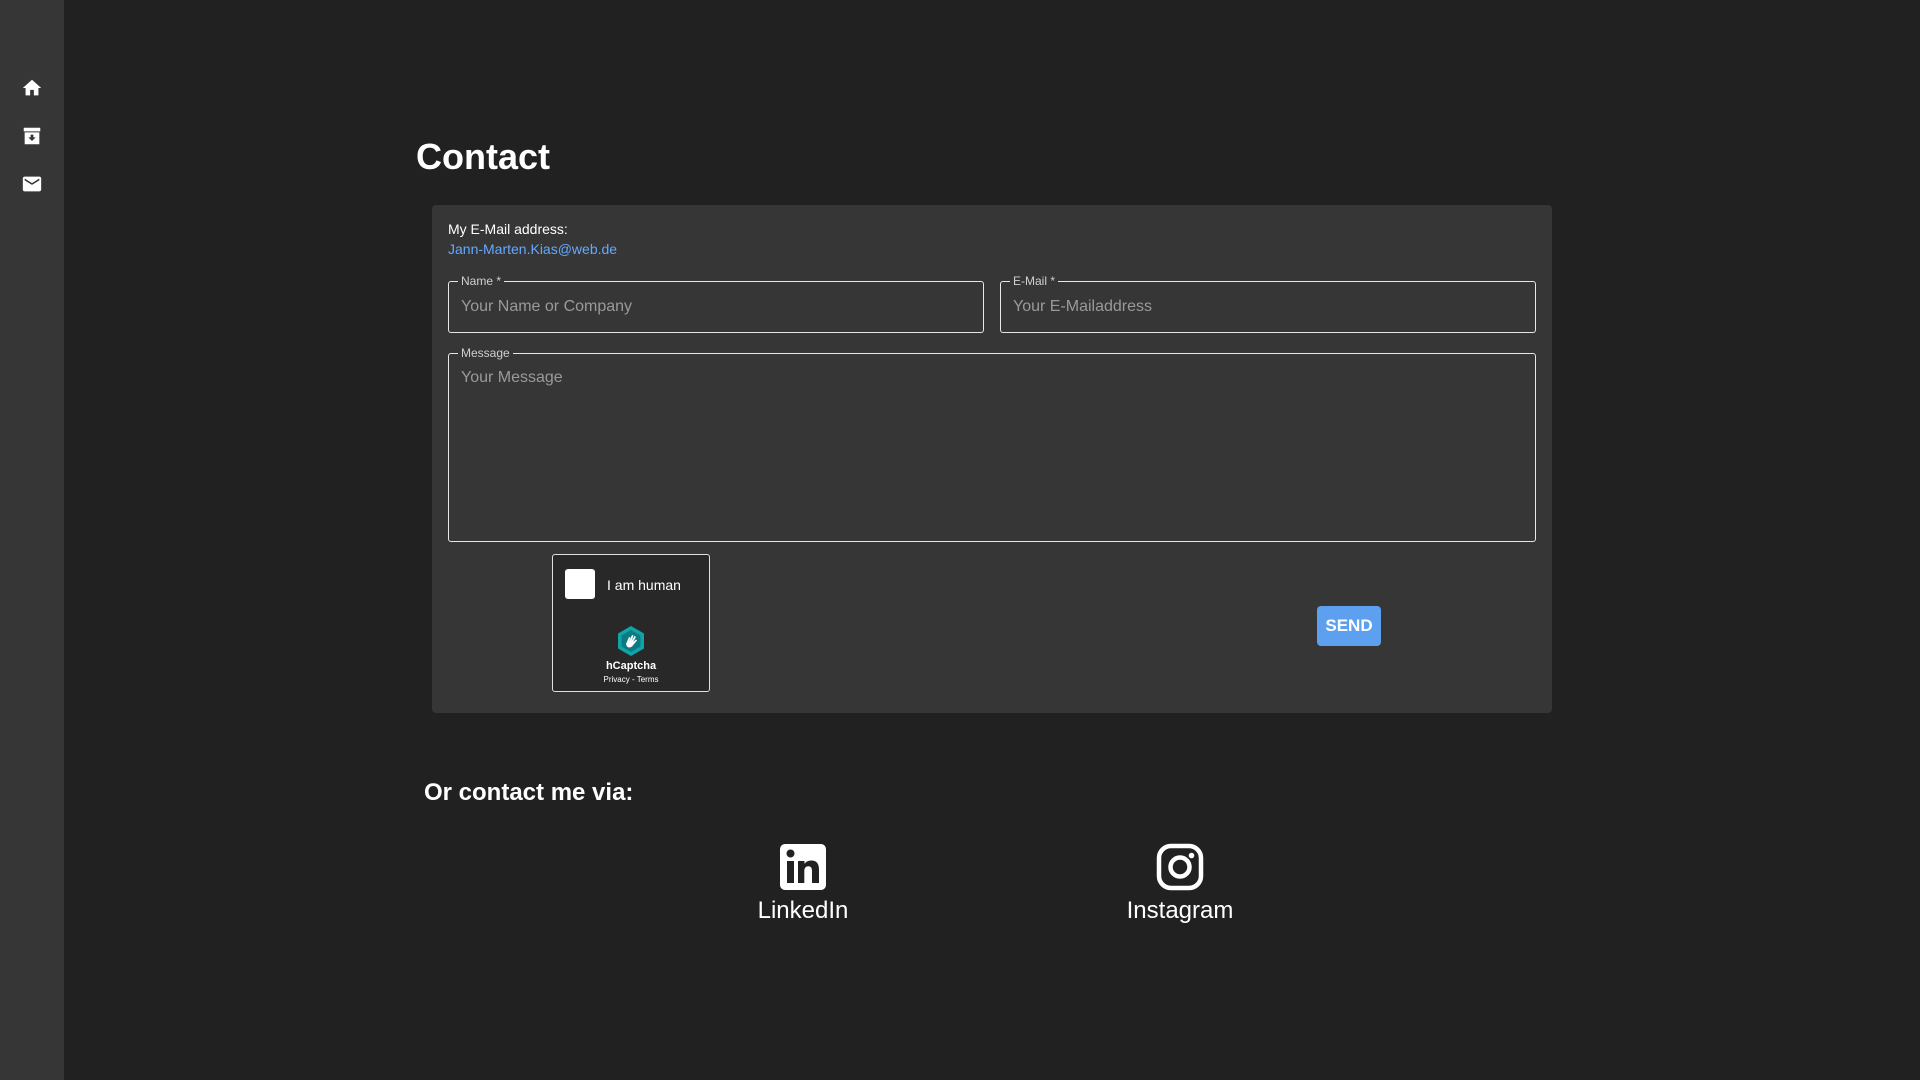  I want to click on linkedin-link: LinkedIn, so click(803, 884).